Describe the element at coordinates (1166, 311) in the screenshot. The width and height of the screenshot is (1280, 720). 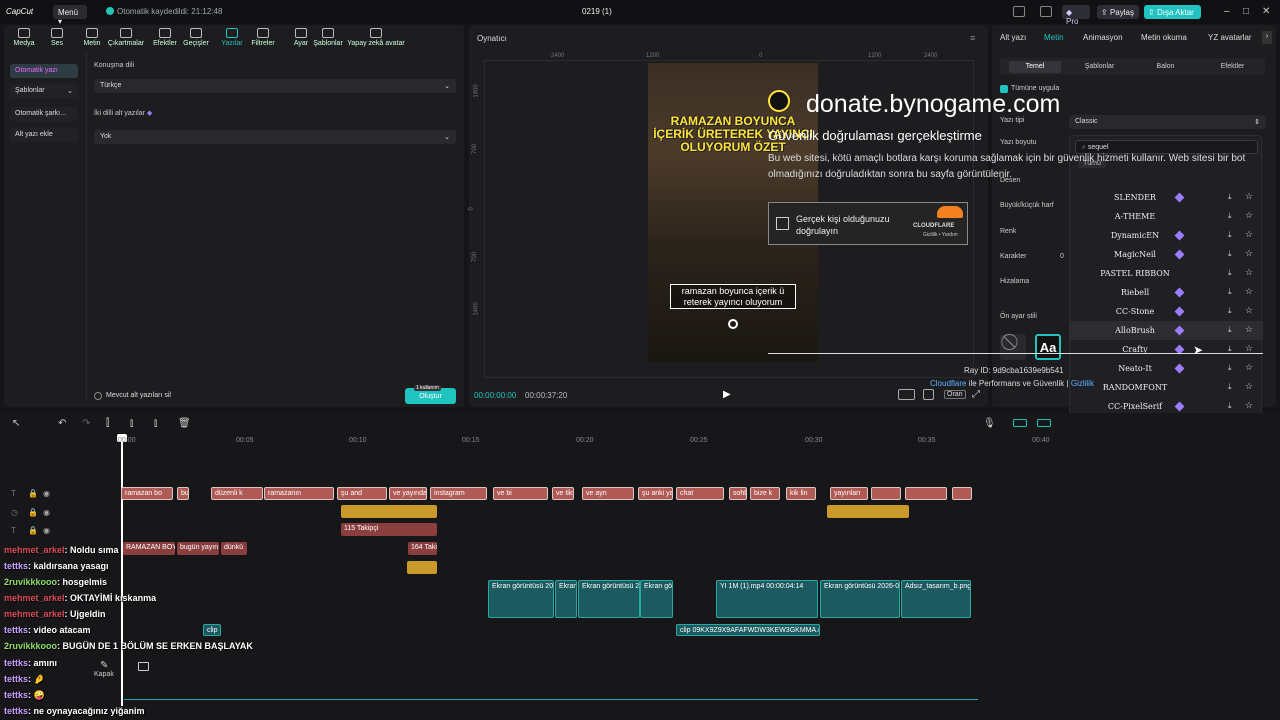
I see `font-row: CC-Stone ⤓ ☆` at that location.